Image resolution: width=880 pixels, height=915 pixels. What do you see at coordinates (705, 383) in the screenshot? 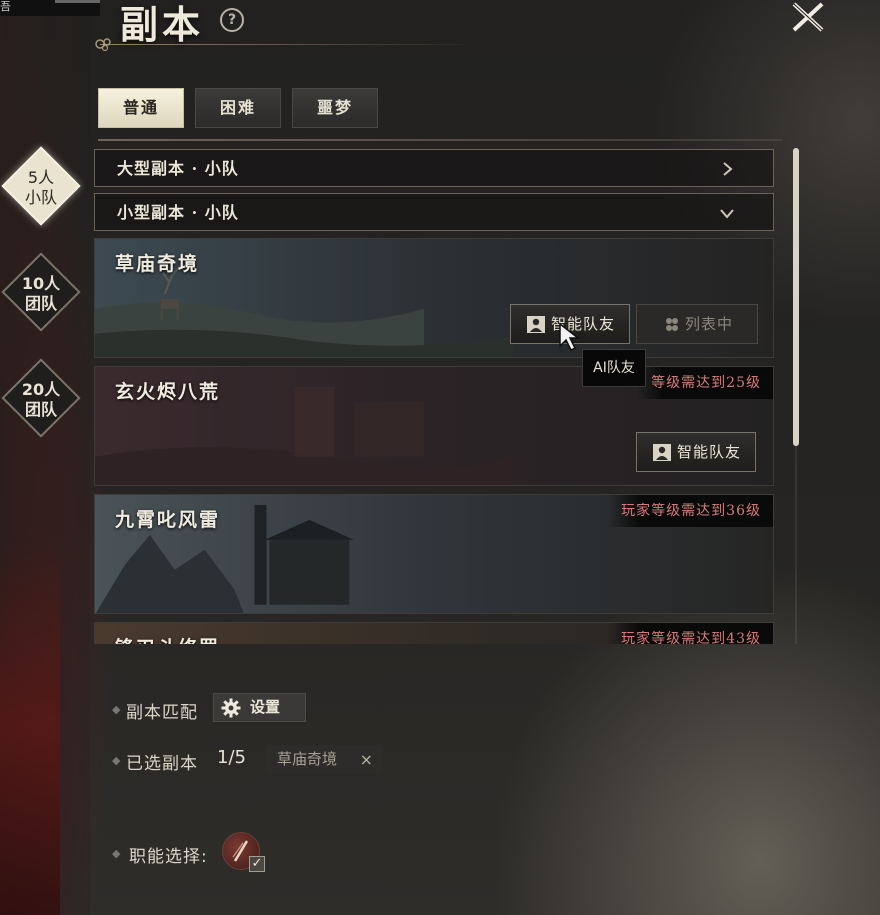
I see `level-requirement: 等级需达到25级` at bounding box center [705, 383].